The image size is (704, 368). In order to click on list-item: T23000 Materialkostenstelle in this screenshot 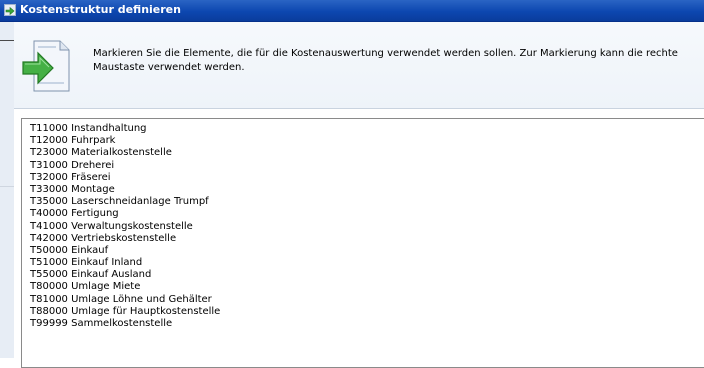, I will do `click(367, 153)`.